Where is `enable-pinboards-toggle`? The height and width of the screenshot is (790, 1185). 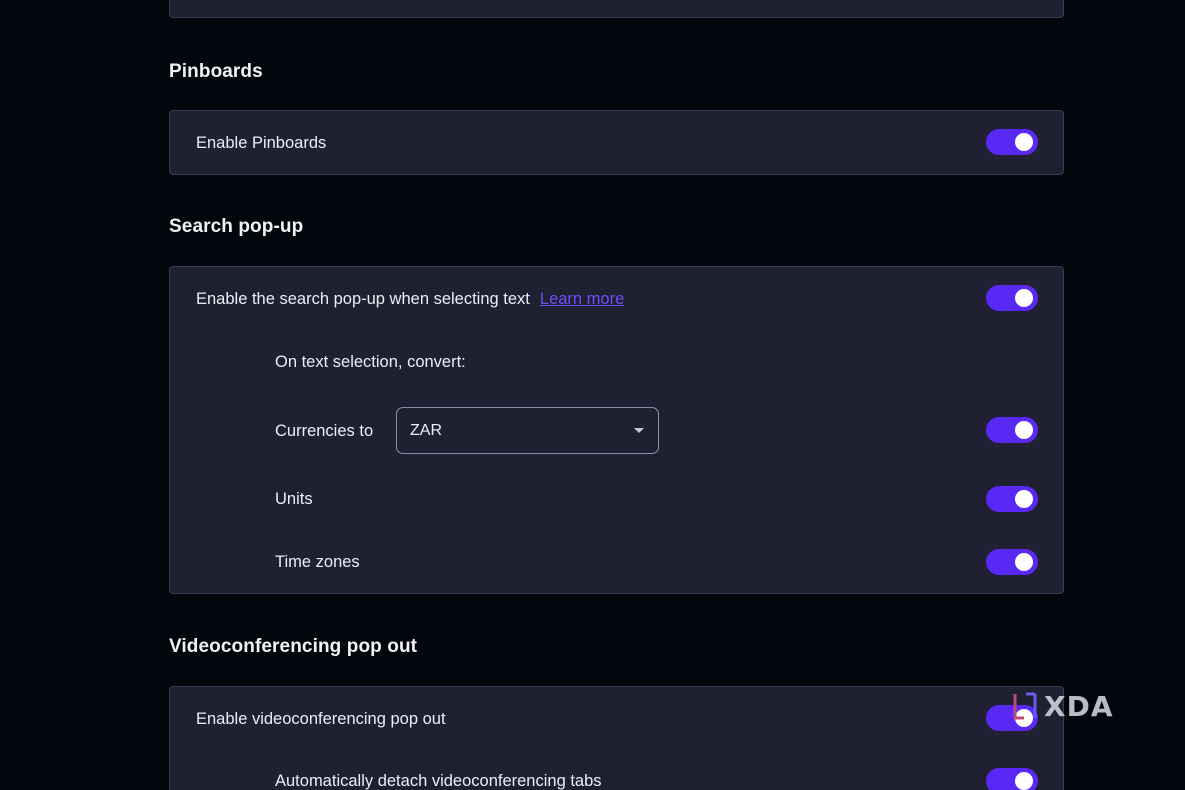
enable-pinboards-toggle is located at coordinates (1012, 142).